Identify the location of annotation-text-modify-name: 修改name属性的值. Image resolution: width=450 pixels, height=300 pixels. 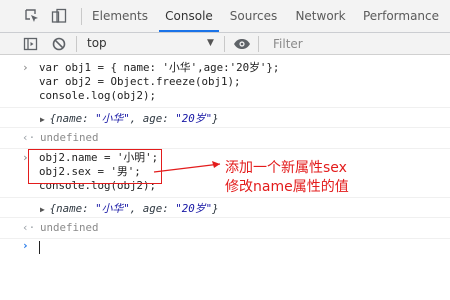
(287, 187).